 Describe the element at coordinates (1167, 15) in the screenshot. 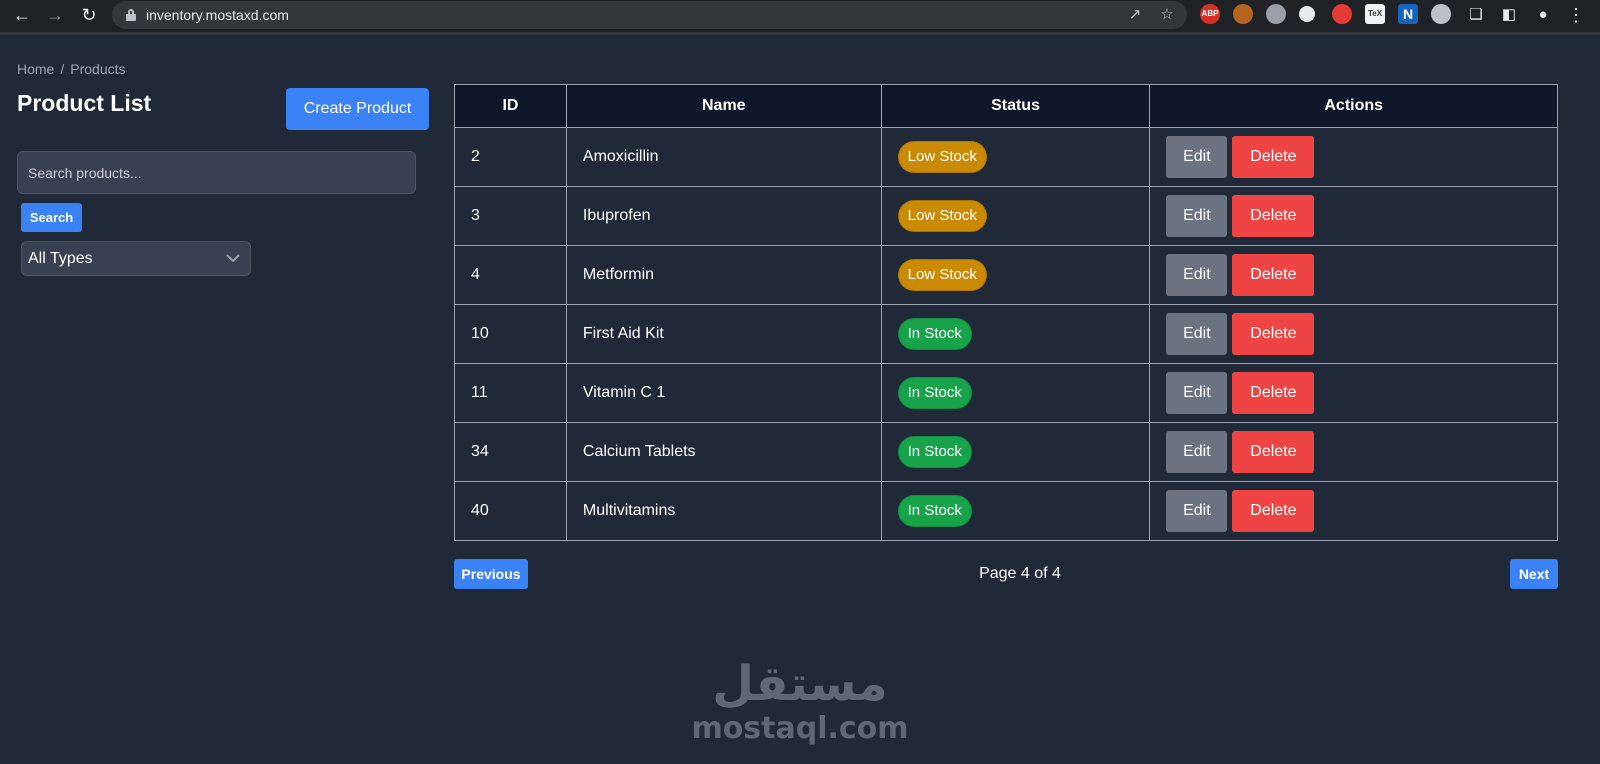

I see `bookmark-star-icon: ☆` at that location.